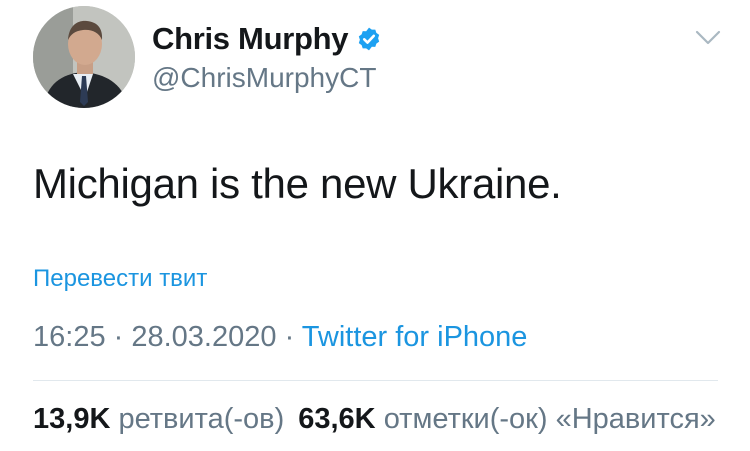 The width and height of the screenshot is (750, 451). Describe the element at coordinates (369, 39) in the screenshot. I see `verified-badge-icon` at that location.